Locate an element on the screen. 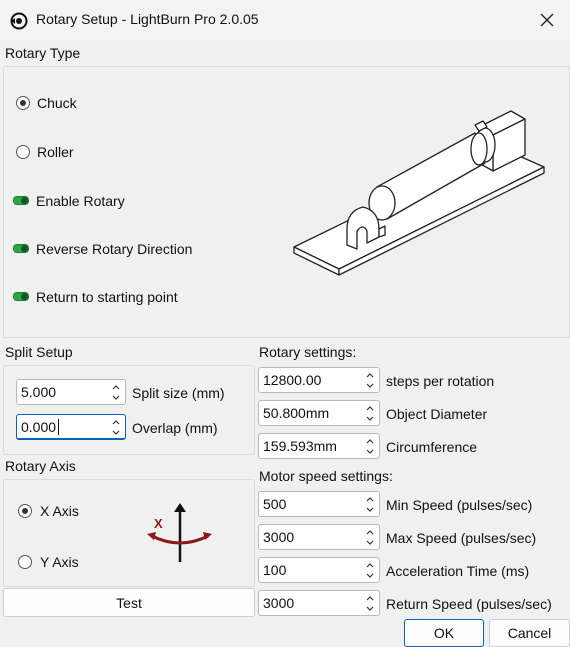  return-speed-input: 3000 is located at coordinates (319, 603).